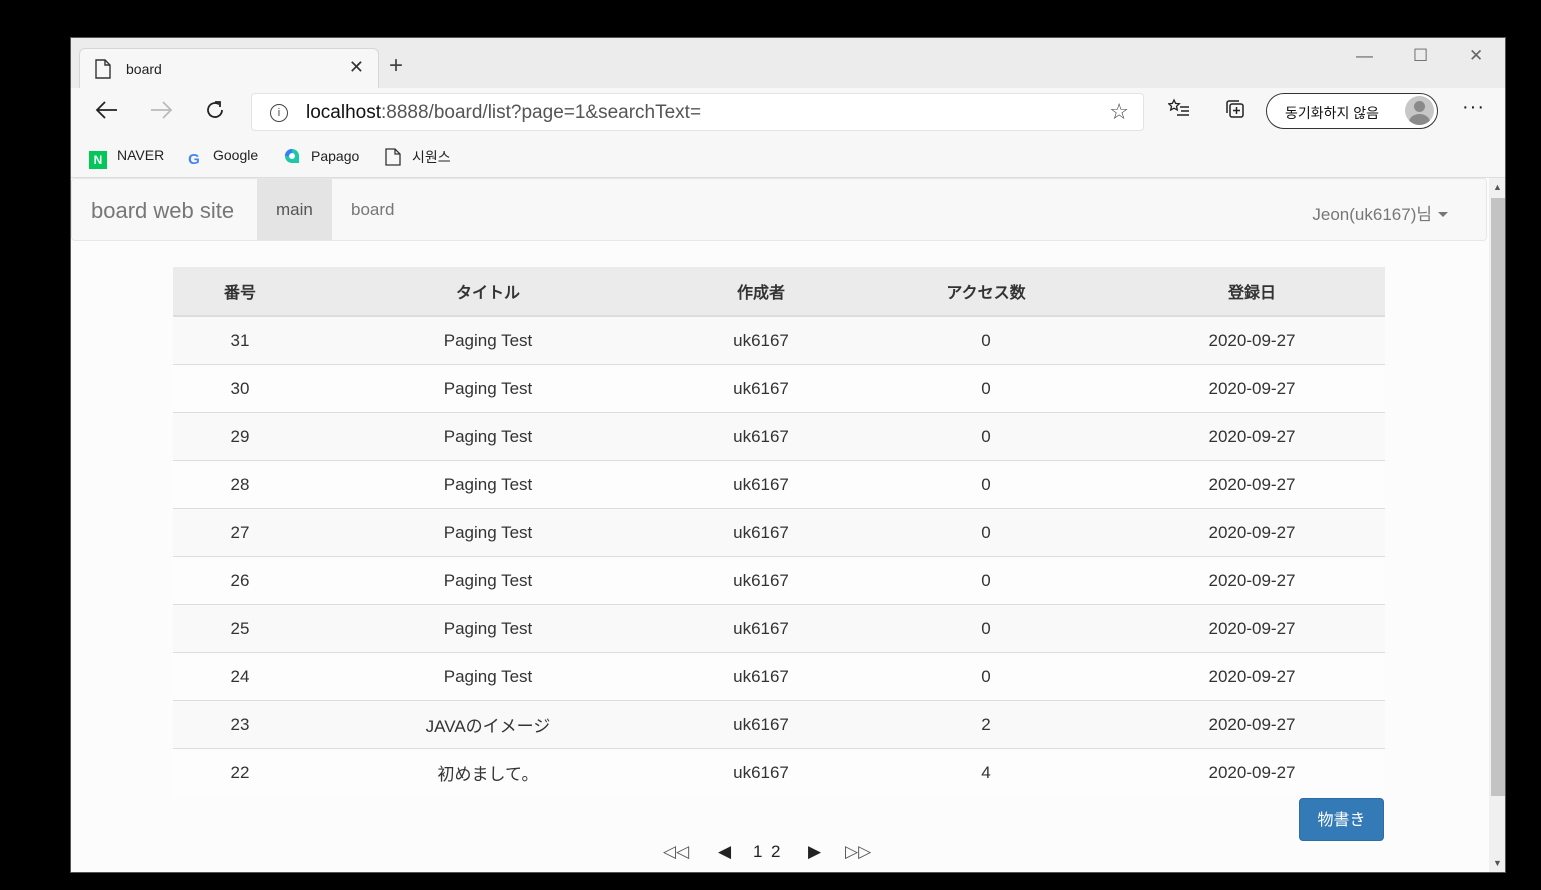  I want to click on maximize-icon: ☐, so click(1420, 56).